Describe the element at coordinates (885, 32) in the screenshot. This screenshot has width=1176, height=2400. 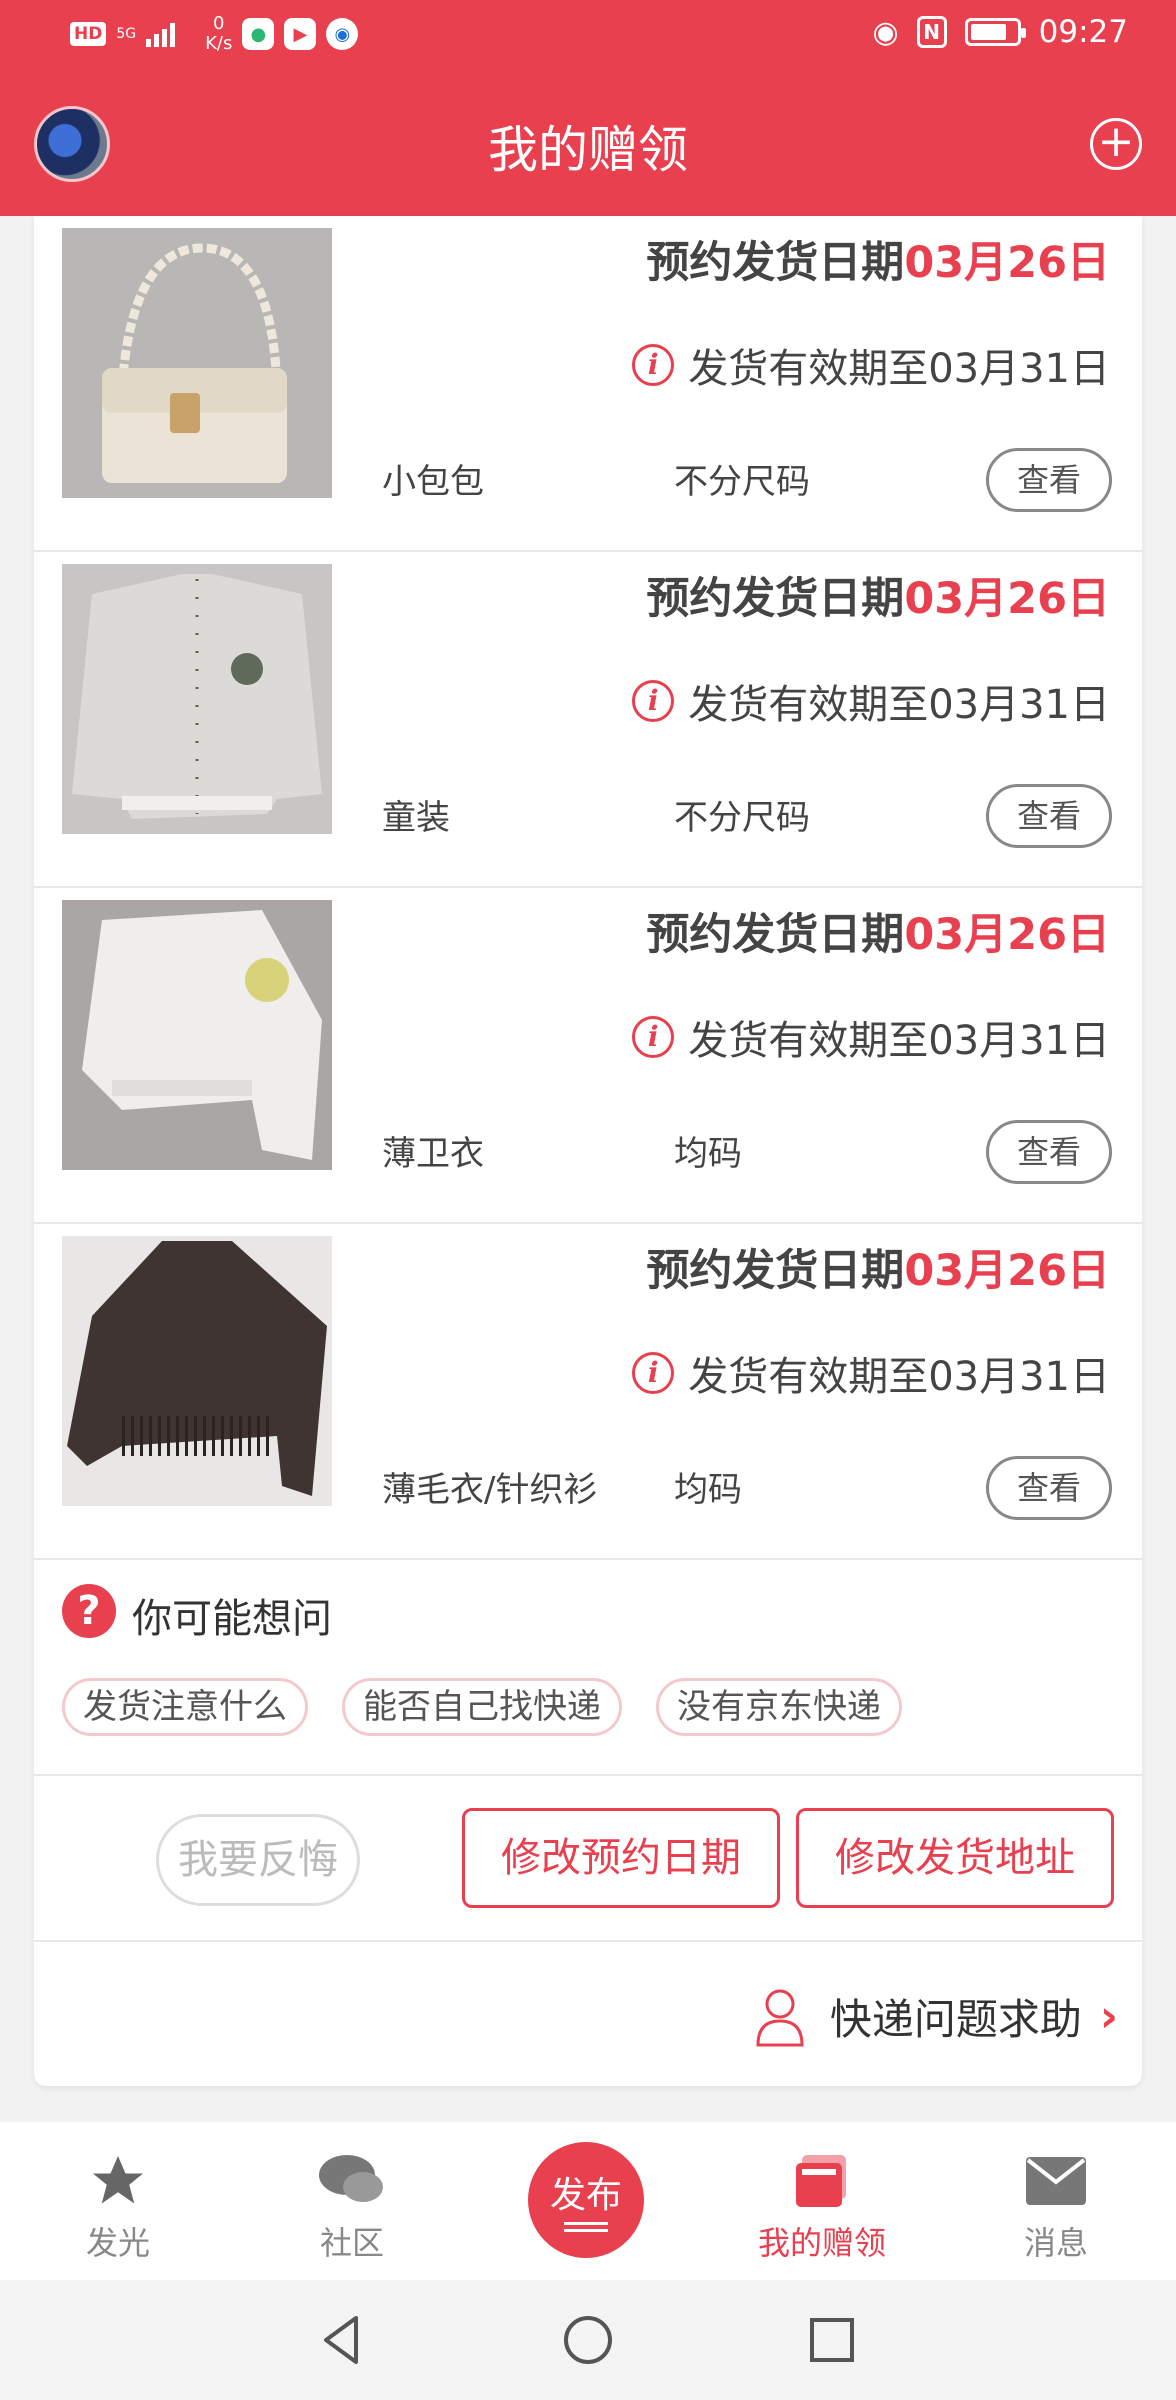
I see `eye-comfort-icon: ◉` at that location.